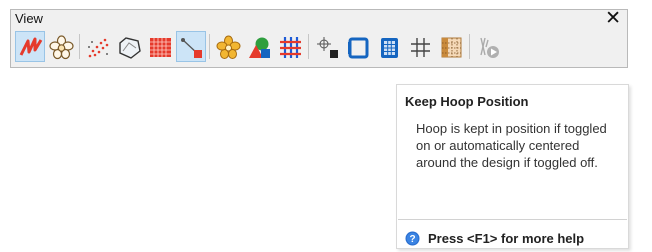 This screenshot has height=252, width=652. What do you see at coordinates (29, 18) in the screenshot?
I see `toolbar-title: View` at bounding box center [29, 18].